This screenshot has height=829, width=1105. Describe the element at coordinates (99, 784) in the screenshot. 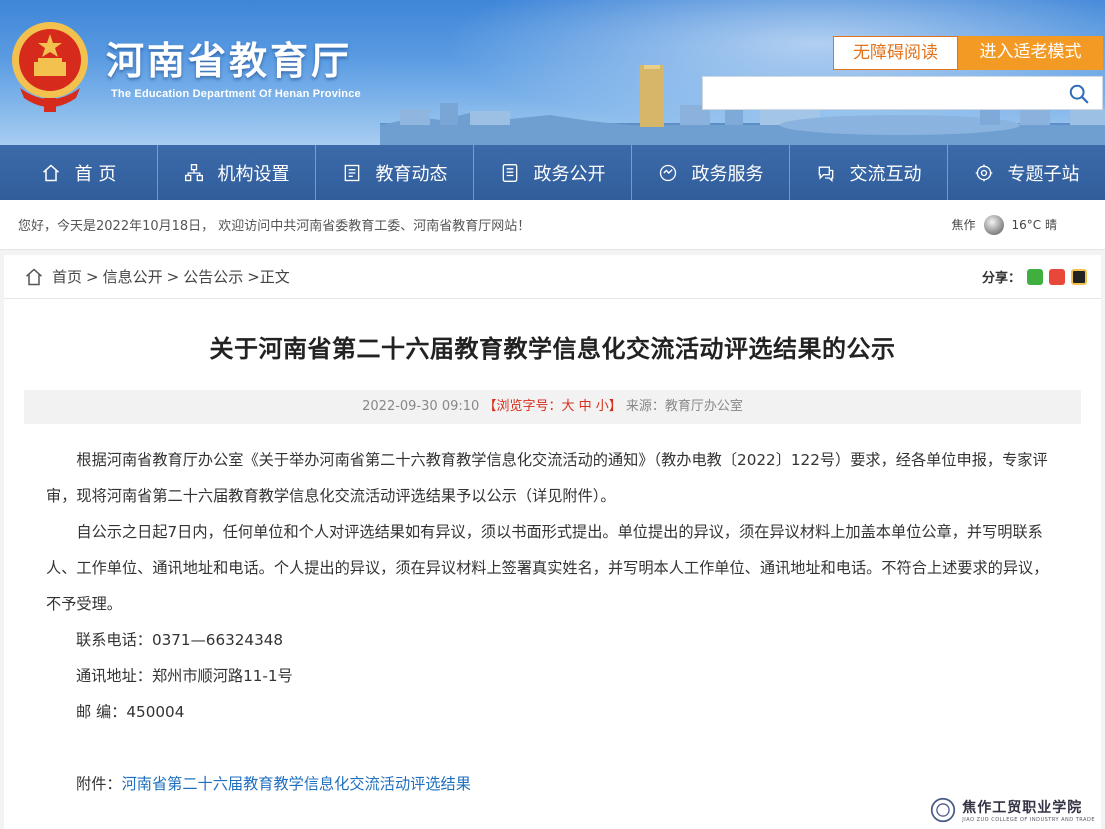

I see `attachment-label: 附件：` at that location.